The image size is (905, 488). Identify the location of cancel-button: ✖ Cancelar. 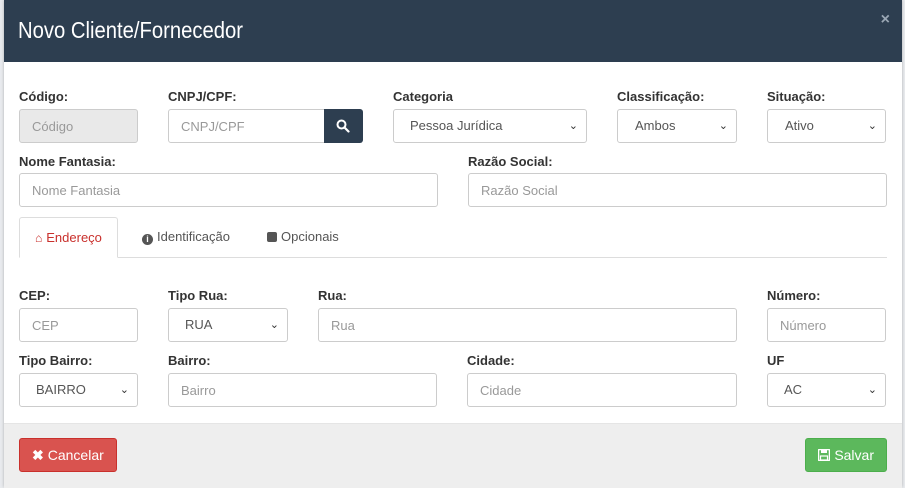
(68, 455).